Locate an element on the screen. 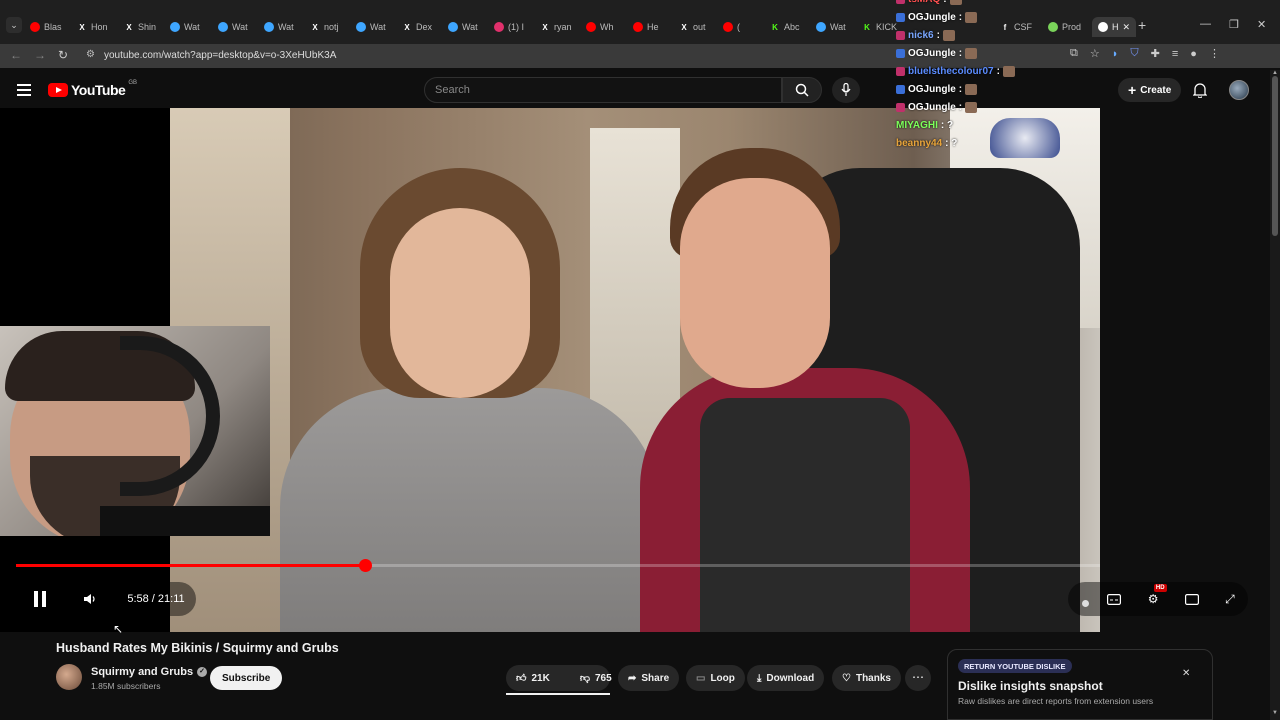 The width and height of the screenshot is (1280, 720). headset-icon is located at coordinates (170, 416).